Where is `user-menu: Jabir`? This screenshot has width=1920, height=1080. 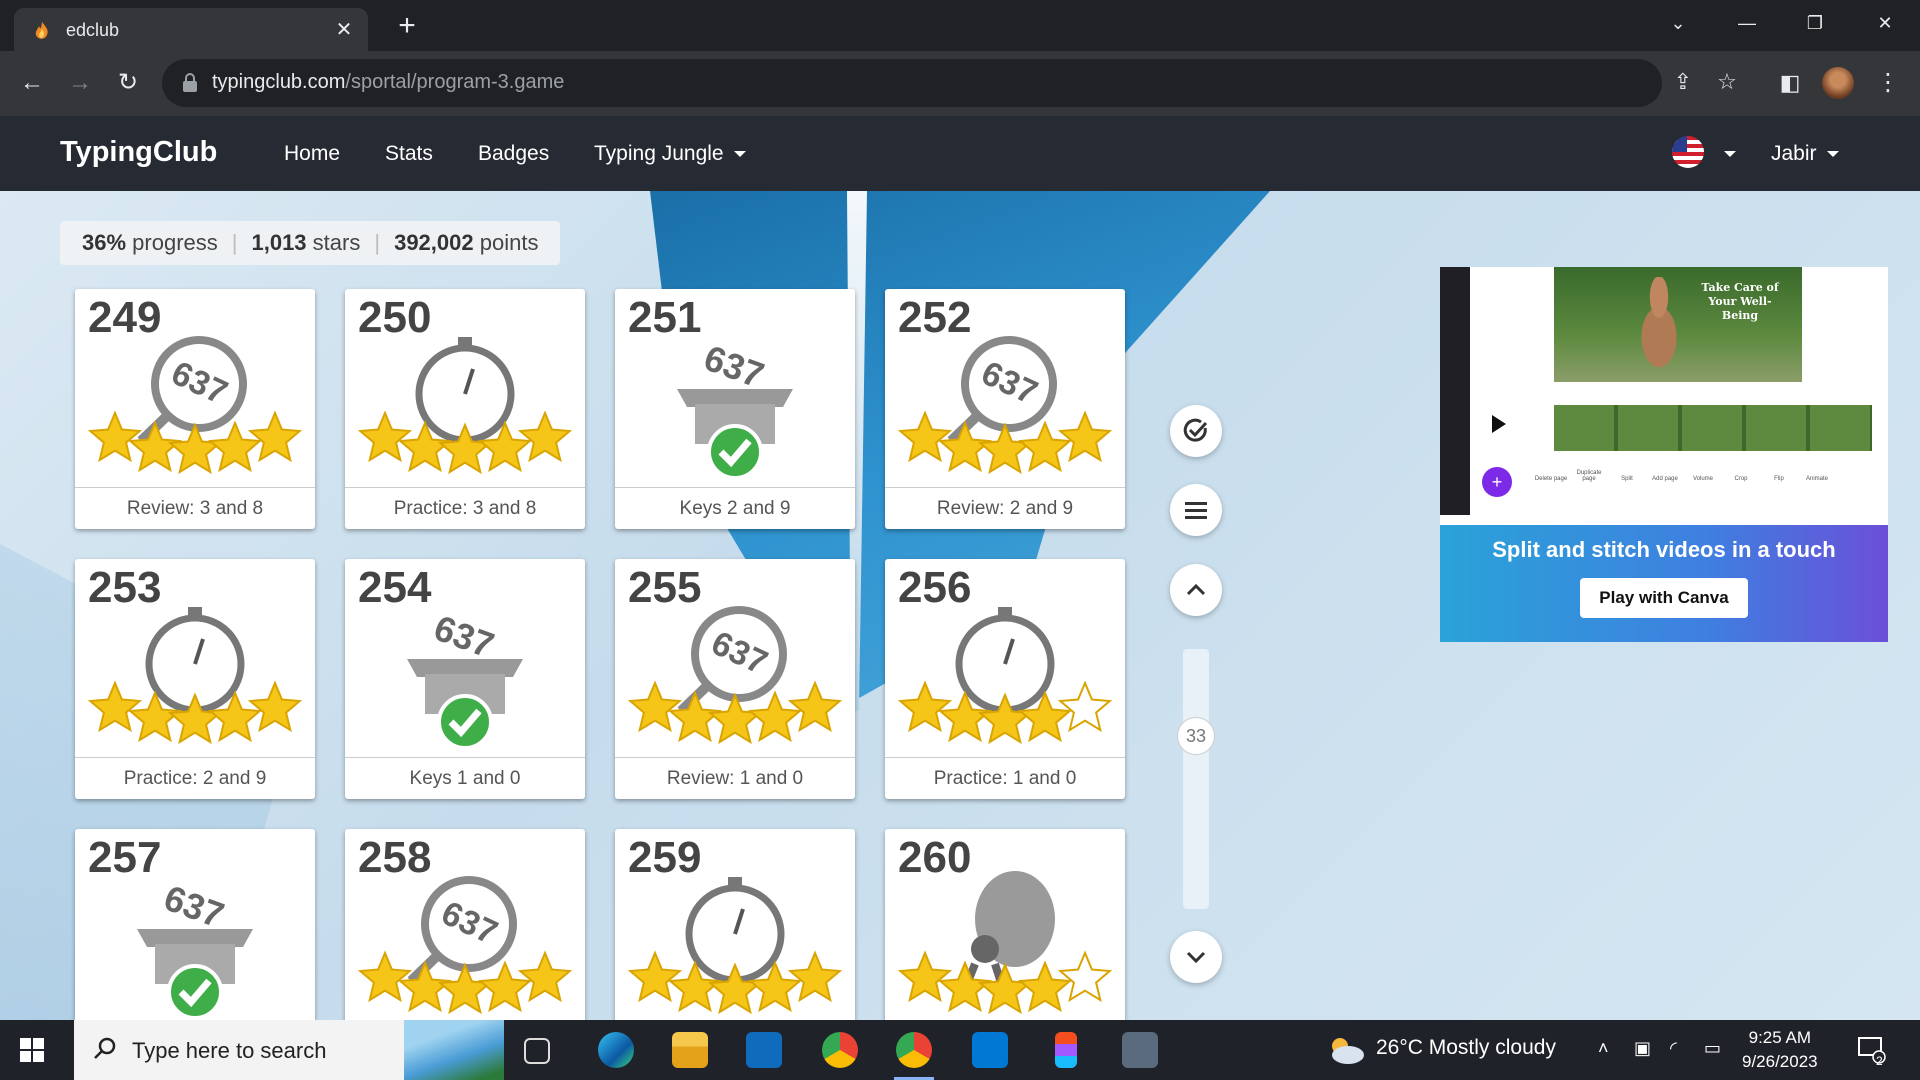 user-menu: Jabir is located at coordinates (1805, 154).